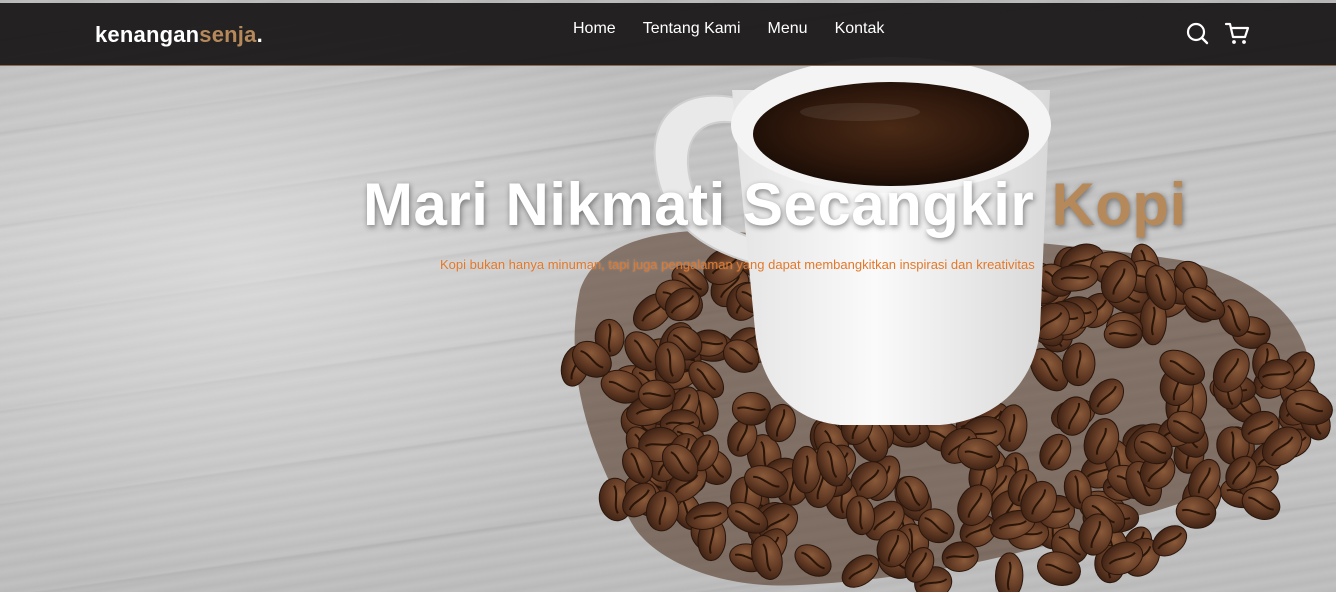 The image size is (1336, 592). What do you see at coordinates (788, 29) in the screenshot?
I see `nav-link-menu: Menu` at bounding box center [788, 29].